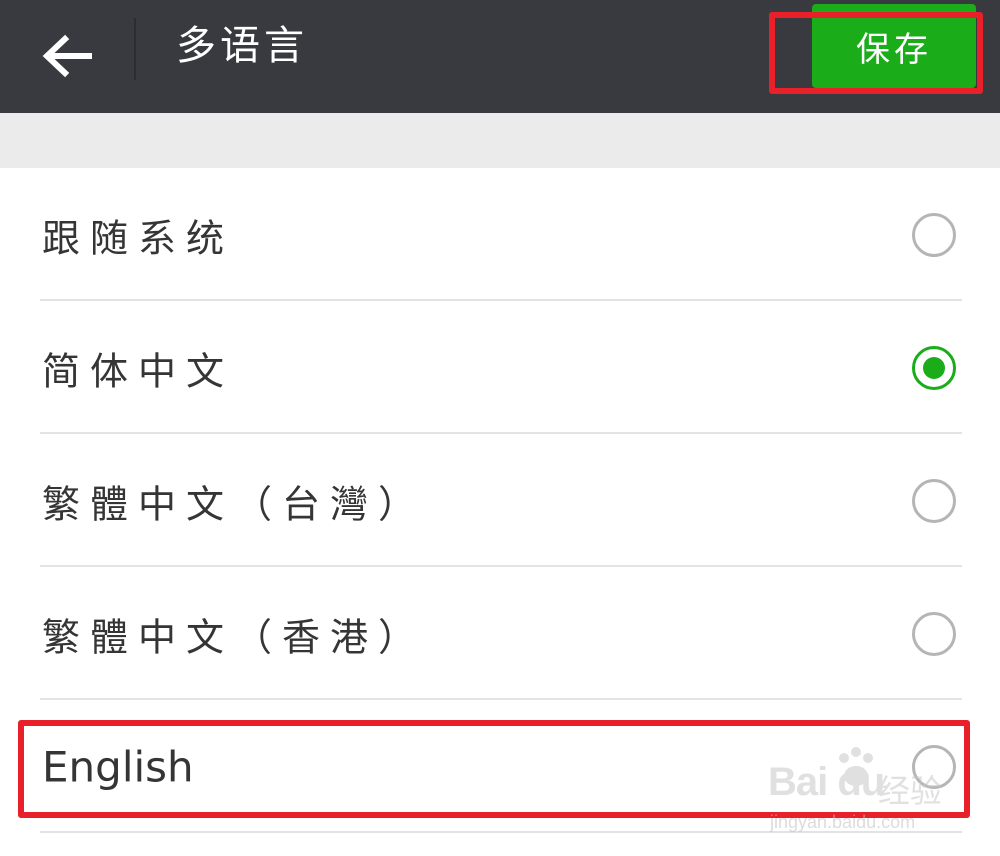  I want to click on arrow-left-icon, so click(67, 56).